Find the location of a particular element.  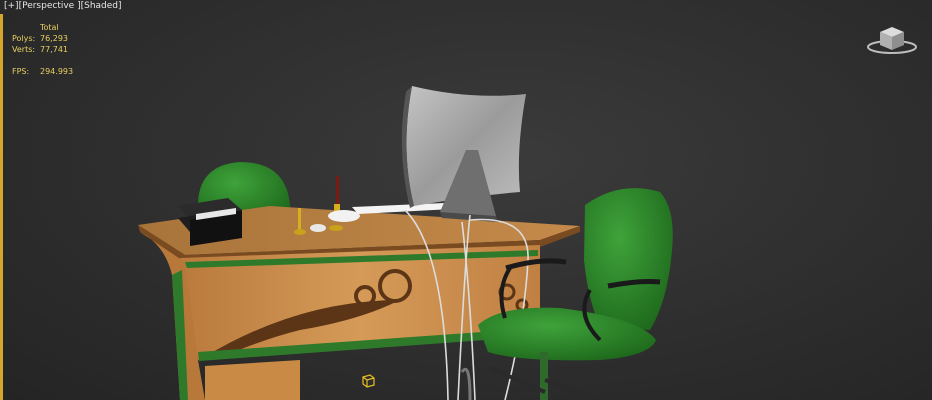

verts-value: 77,741 is located at coordinates (54, 49).